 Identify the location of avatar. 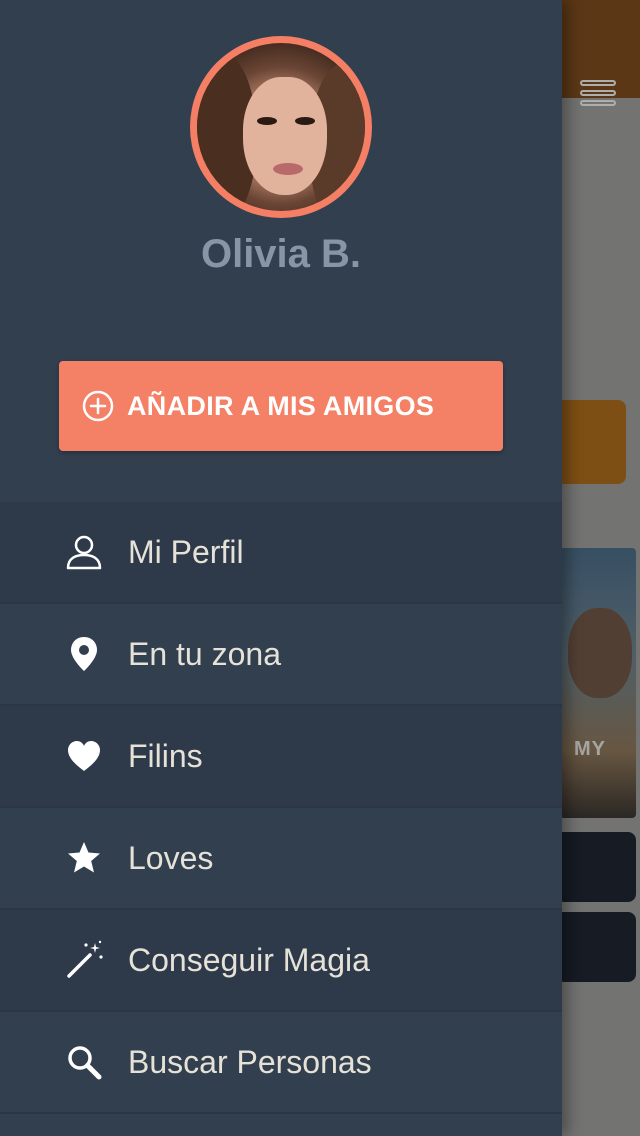
(281, 127).